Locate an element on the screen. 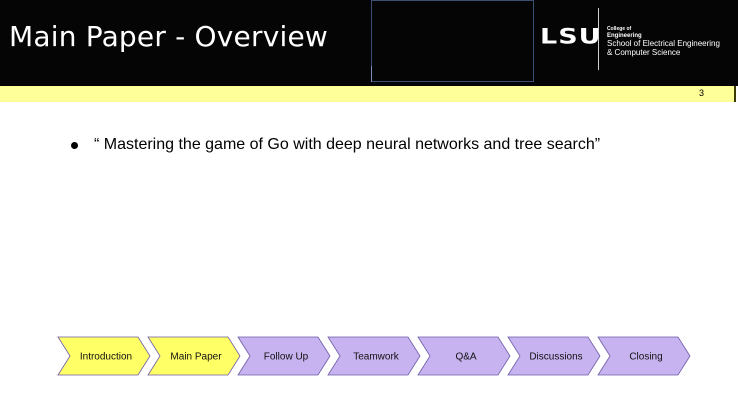 This screenshot has height=415, width=738. nav-label-3: Teamwork is located at coordinates (376, 357).